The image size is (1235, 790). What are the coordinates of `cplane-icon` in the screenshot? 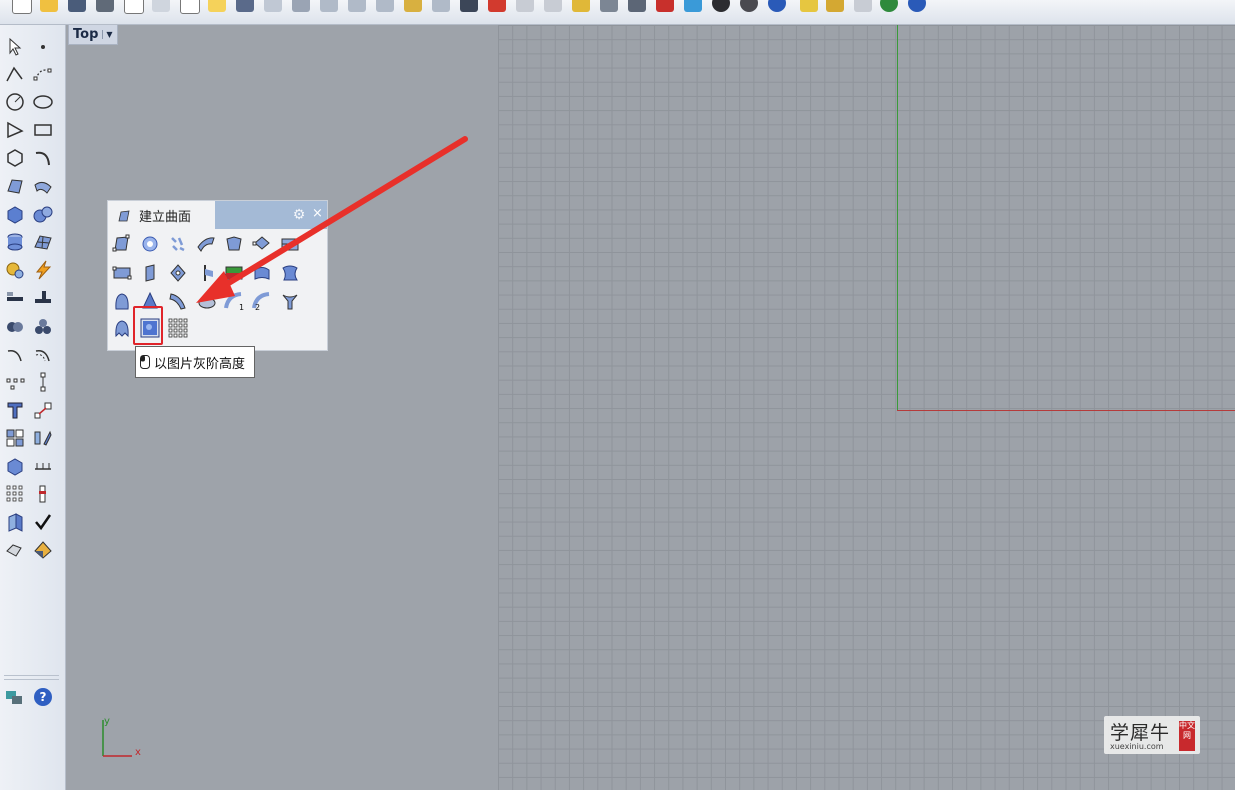 It's located at (581, 6).